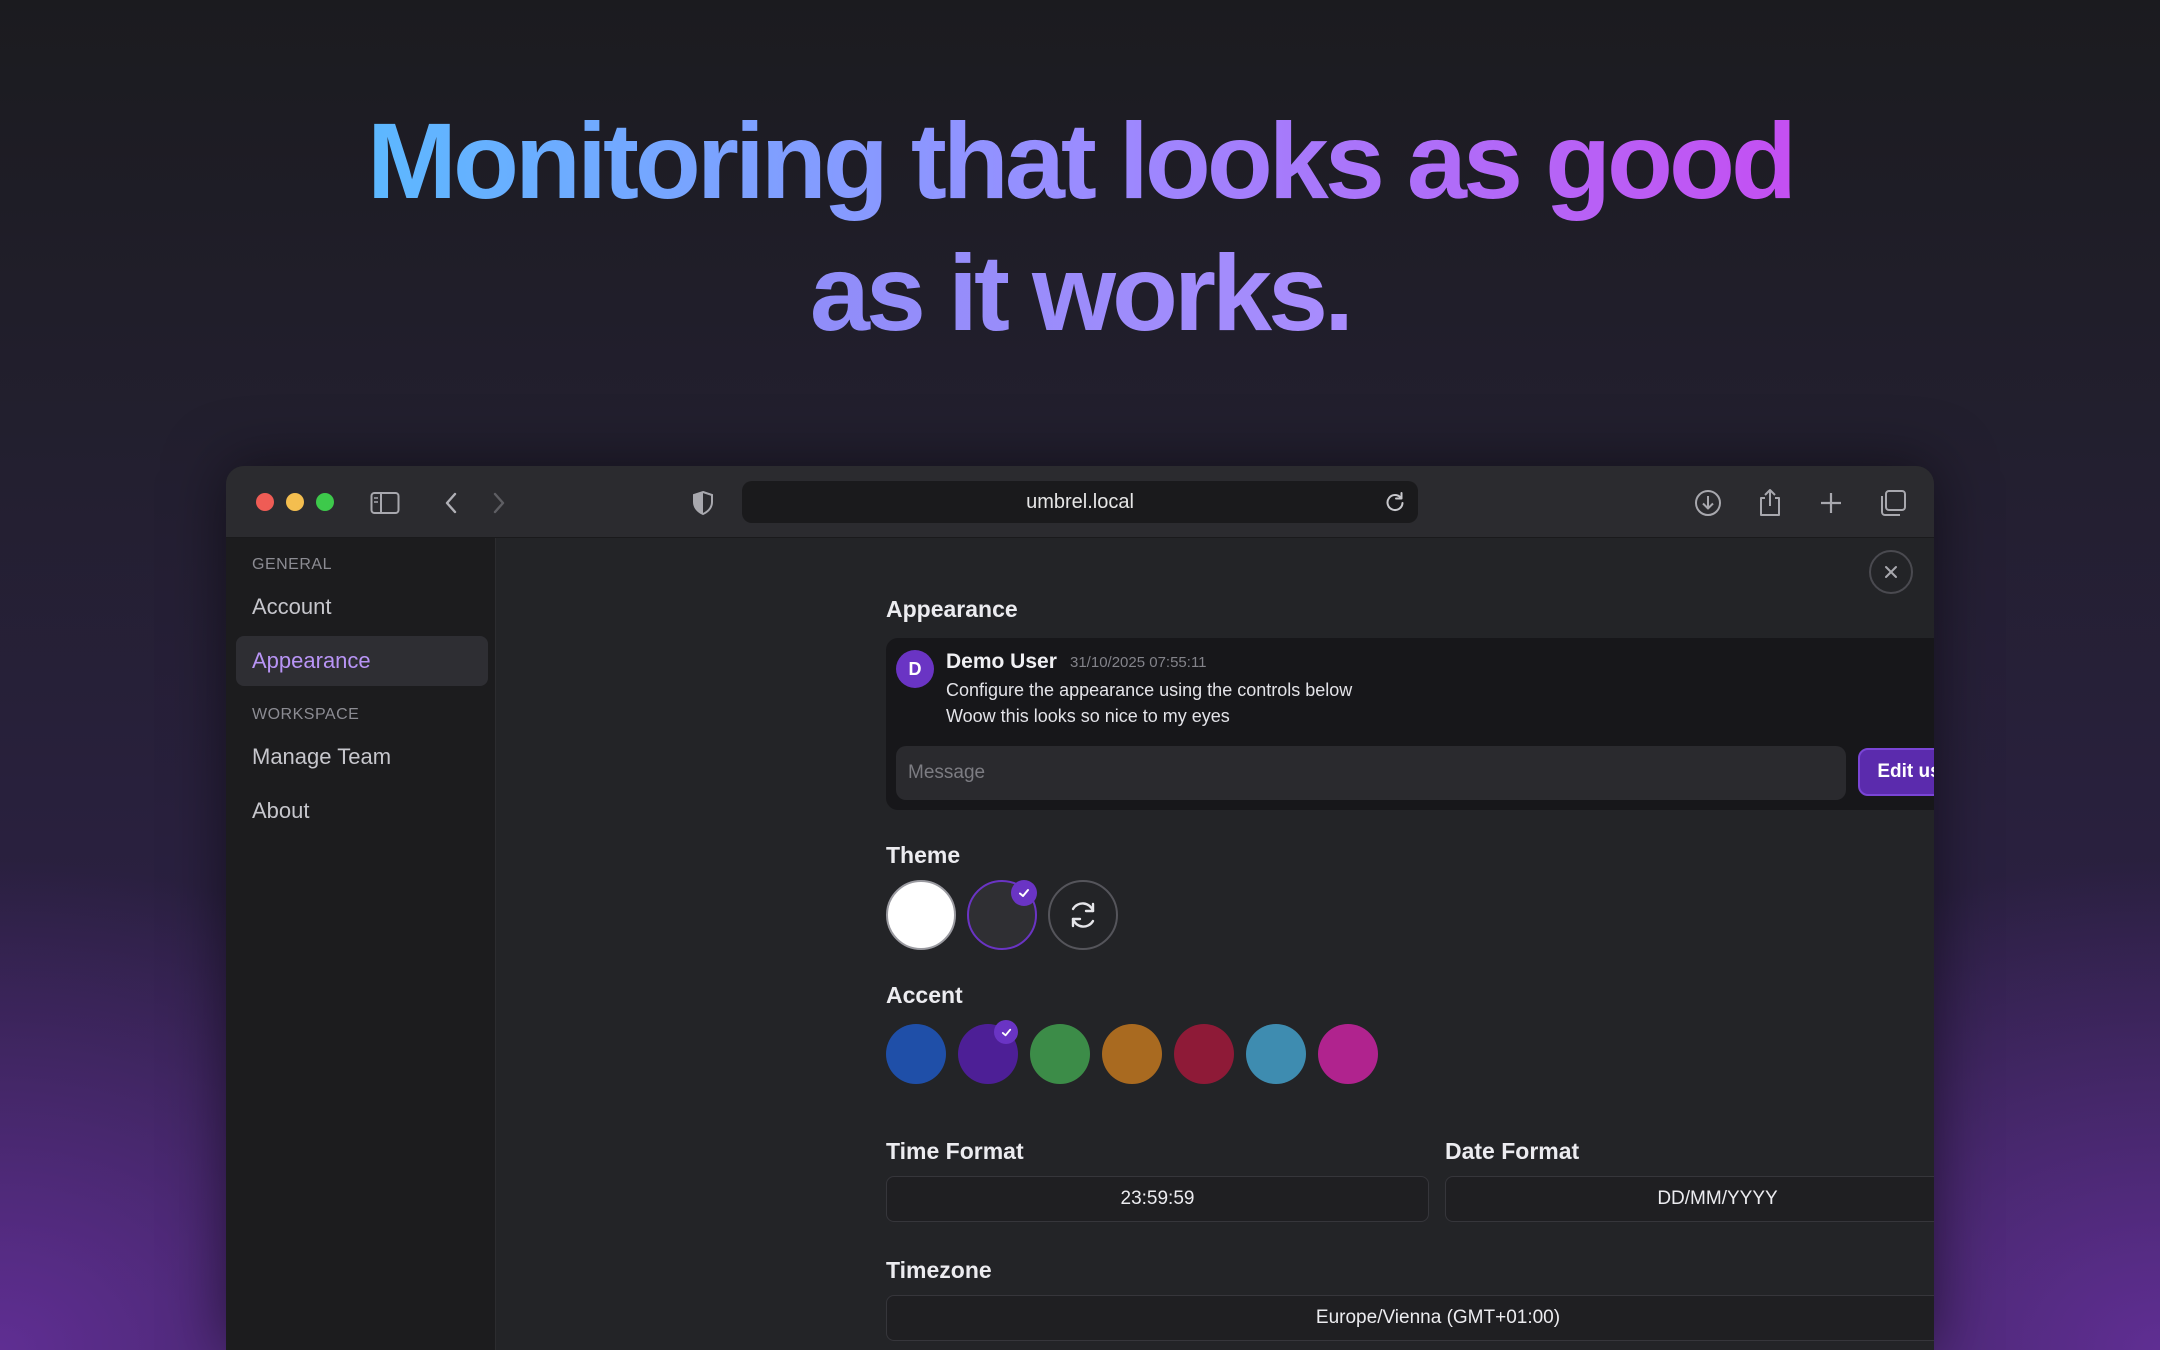 This screenshot has height=1350, width=2160. I want to click on theme-dark-option, so click(1002, 915).